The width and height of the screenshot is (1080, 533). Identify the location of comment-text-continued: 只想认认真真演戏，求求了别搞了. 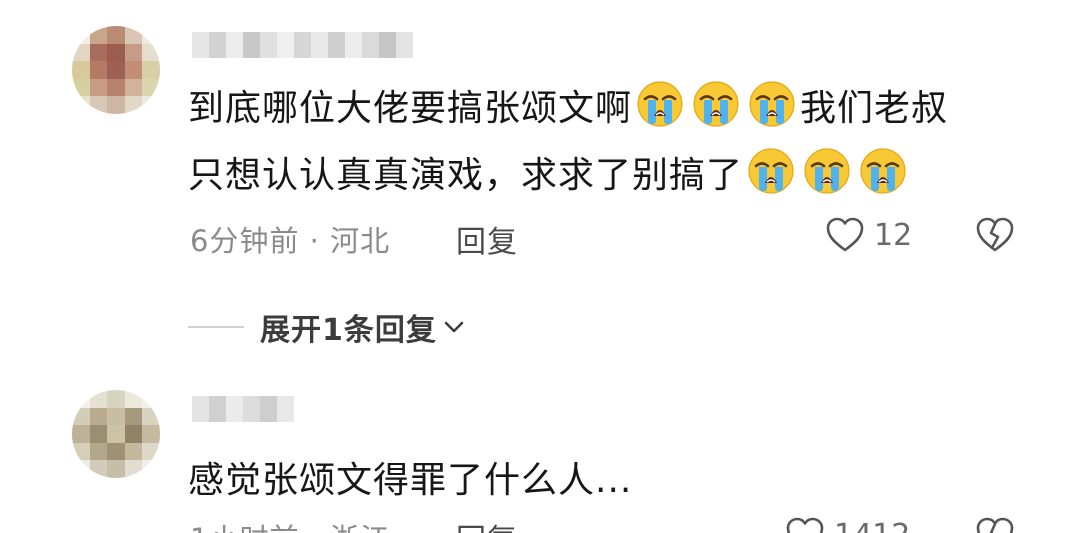
(549, 176).